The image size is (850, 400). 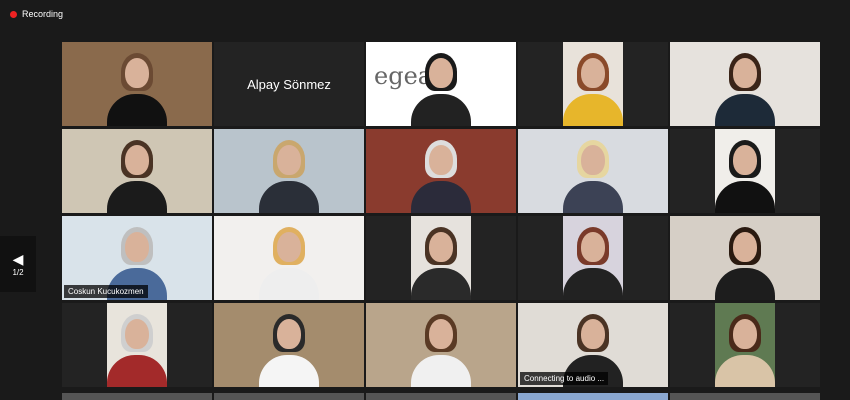 What do you see at coordinates (425, 15) in the screenshot?
I see `top-bar: Recording` at bounding box center [425, 15].